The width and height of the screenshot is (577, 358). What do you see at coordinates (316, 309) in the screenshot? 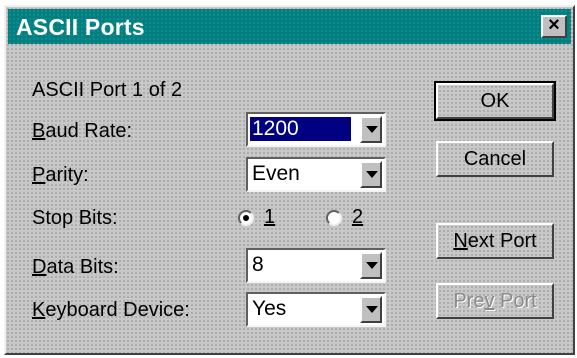
I see `keyboard-device-combo: Yes` at bounding box center [316, 309].